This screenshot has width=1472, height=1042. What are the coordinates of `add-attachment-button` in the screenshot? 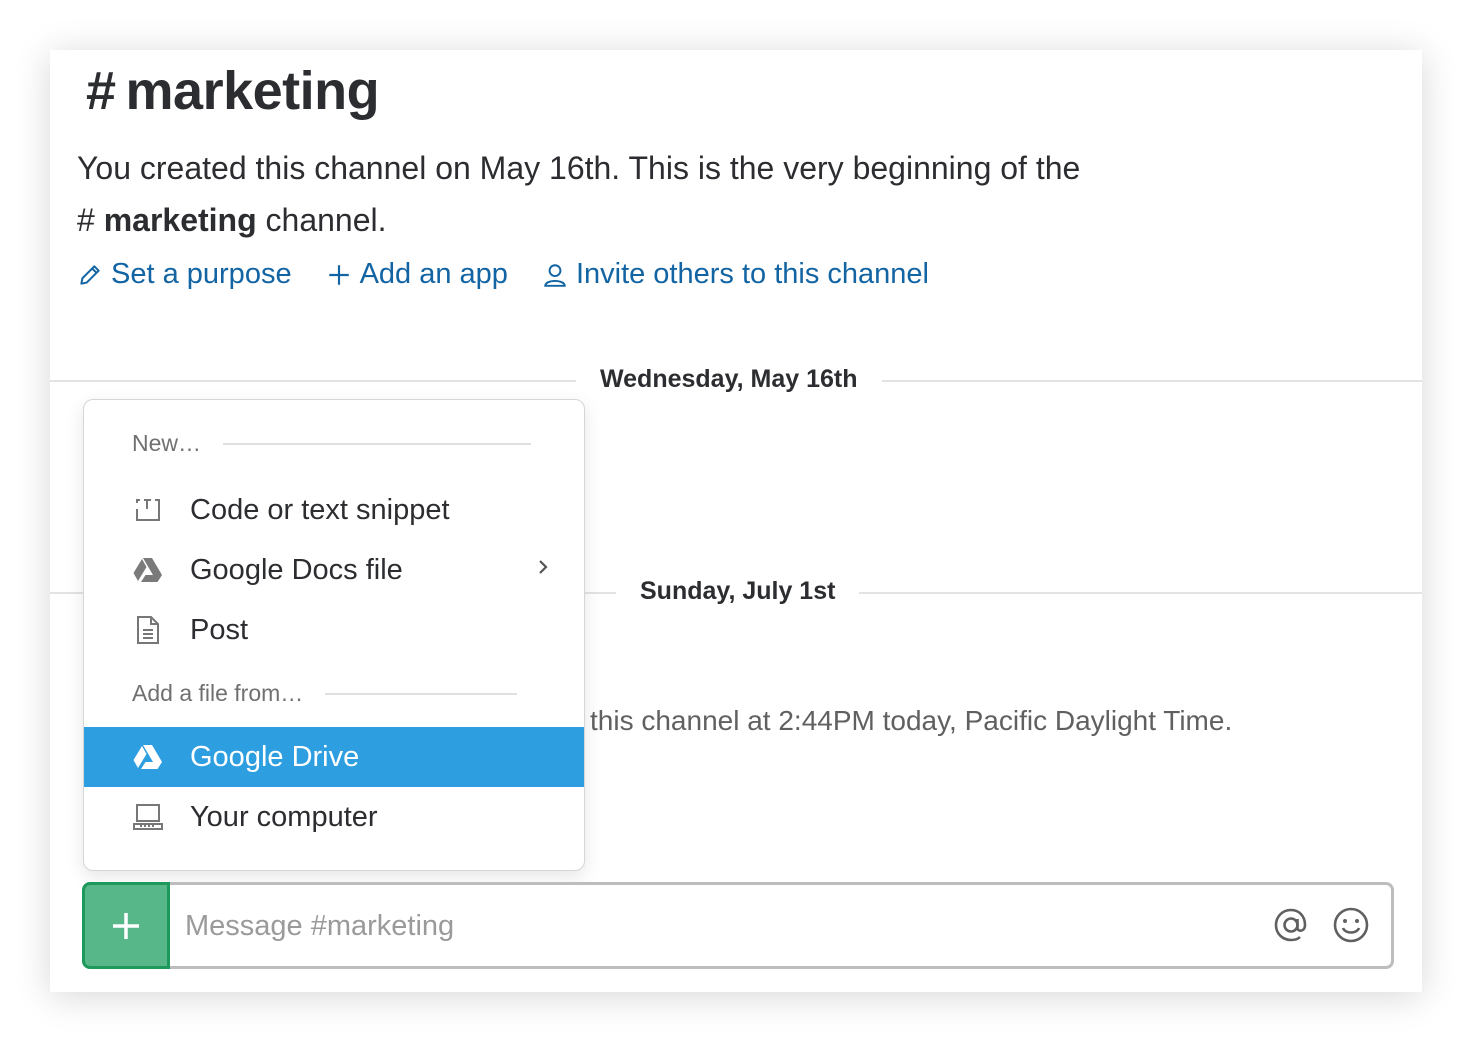 It's located at (126, 925).